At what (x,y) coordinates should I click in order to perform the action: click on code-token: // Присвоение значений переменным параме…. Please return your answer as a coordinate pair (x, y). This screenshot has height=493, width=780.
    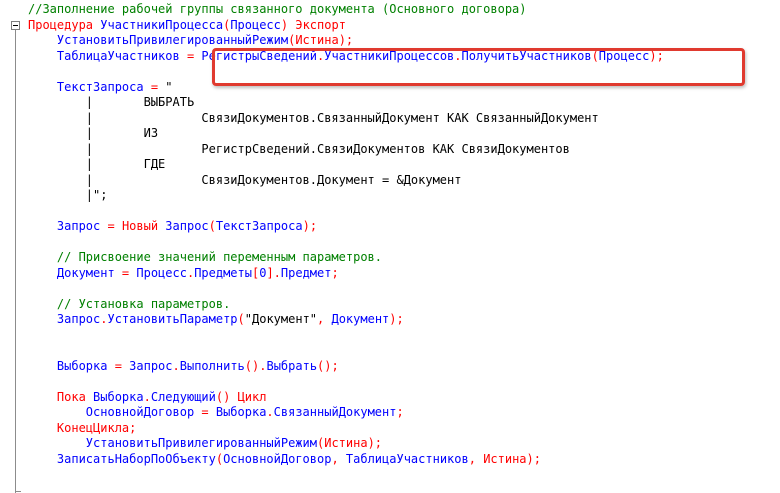
    Looking at the image, I should click on (205, 257).